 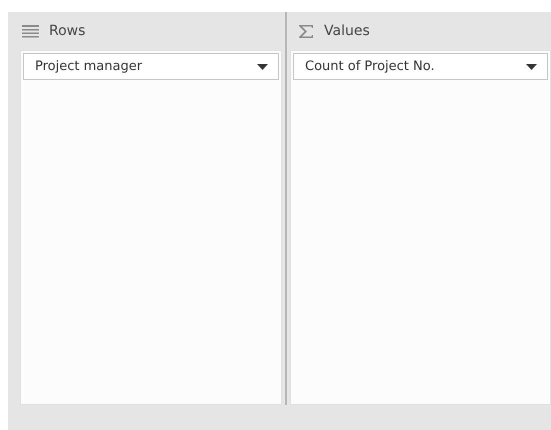 What do you see at coordinates (306, 31) in the screenshot?
I see `sum-icon` at bounding box center [306, 31].